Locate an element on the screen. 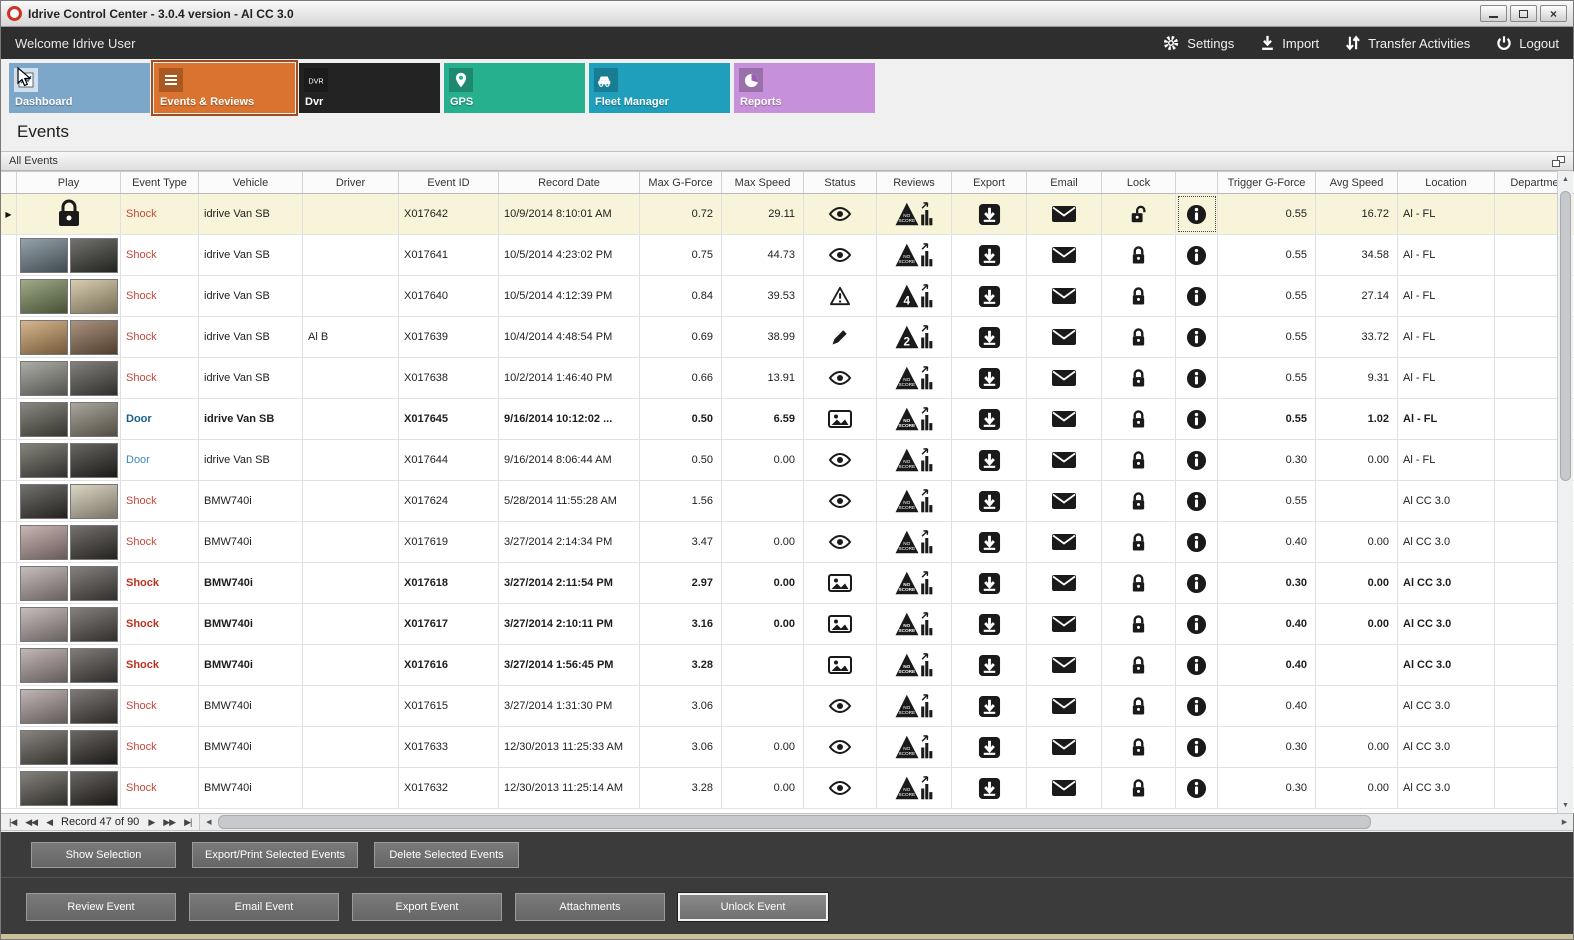 Image resolution: width=1574 pixels, height=940 pixels. horizontal-scroll-thumb is located at coordinates (795, 822).